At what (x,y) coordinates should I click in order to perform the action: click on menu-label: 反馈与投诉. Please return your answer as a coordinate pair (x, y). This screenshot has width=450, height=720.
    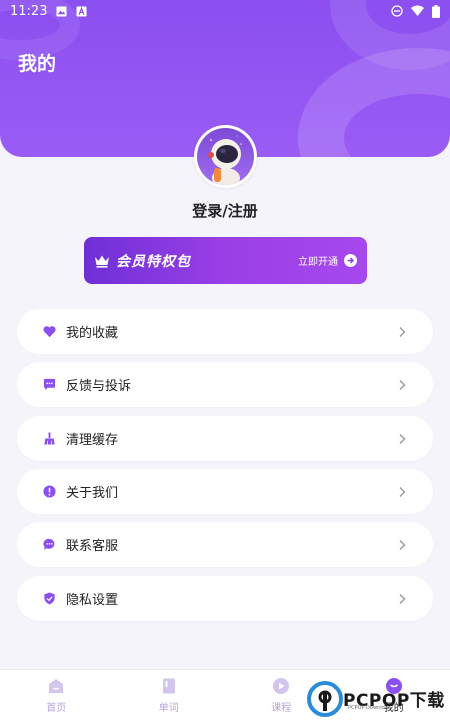
    Looking at the image, I should click on (99, 386).